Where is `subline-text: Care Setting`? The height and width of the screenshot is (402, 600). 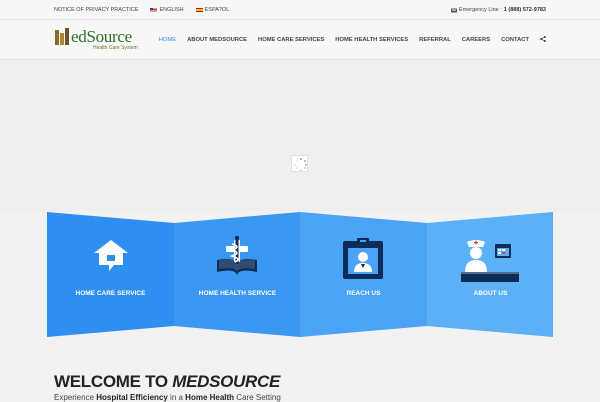 subline-text: Care Setting is located at coordinates (257, 397).